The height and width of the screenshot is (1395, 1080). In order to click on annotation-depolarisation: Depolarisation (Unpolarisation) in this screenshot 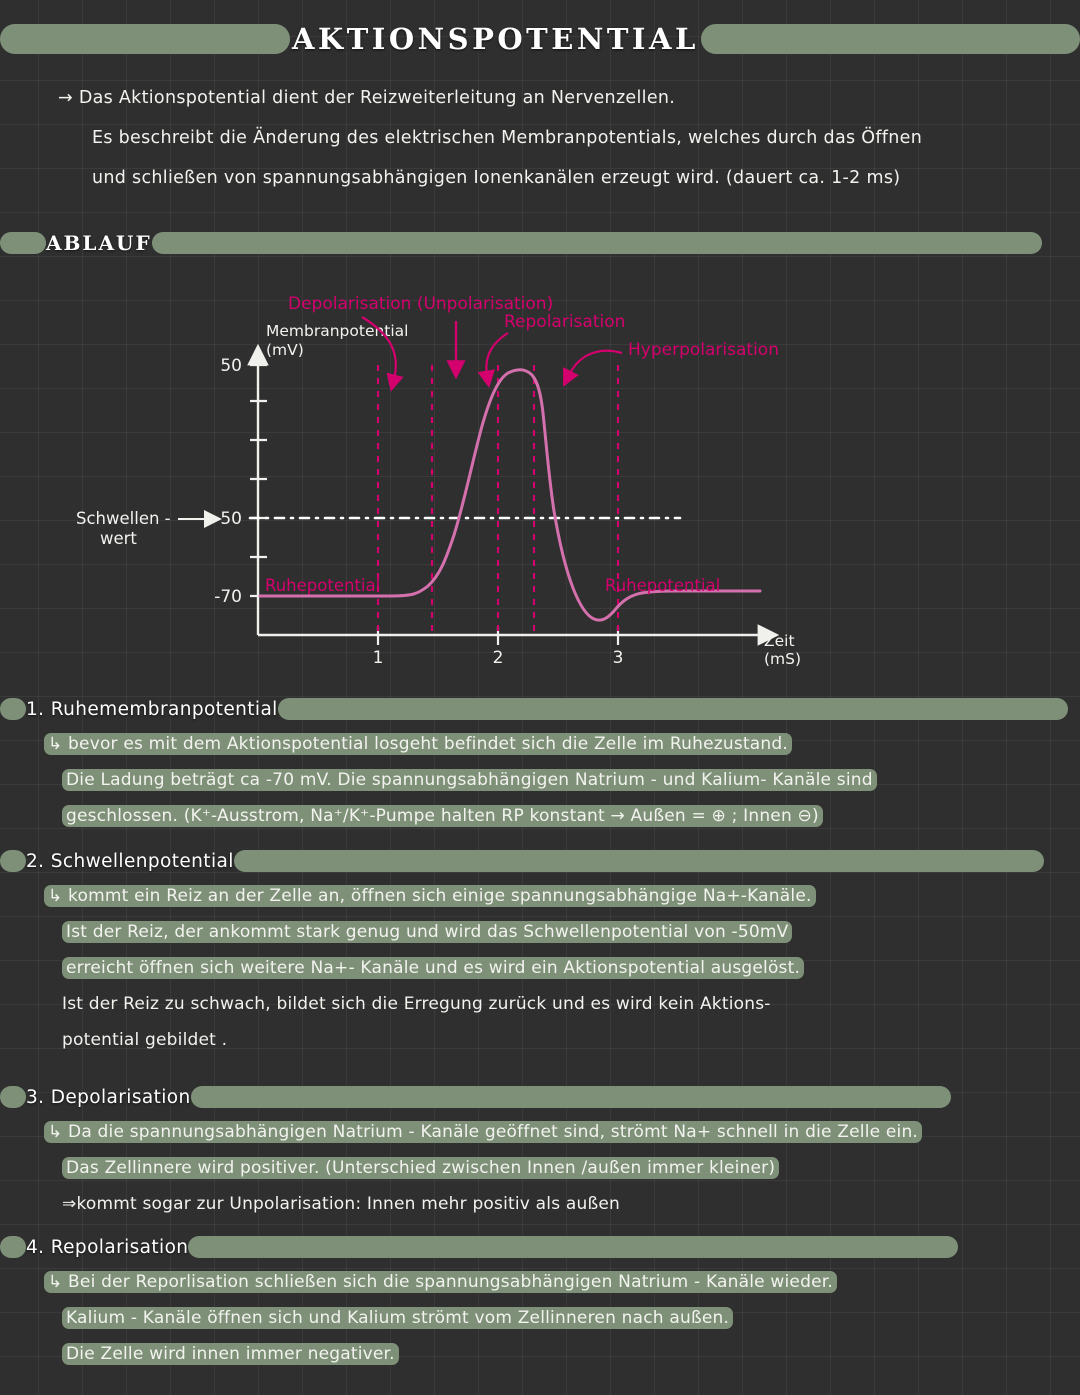, I will do `click(420, 304)`.